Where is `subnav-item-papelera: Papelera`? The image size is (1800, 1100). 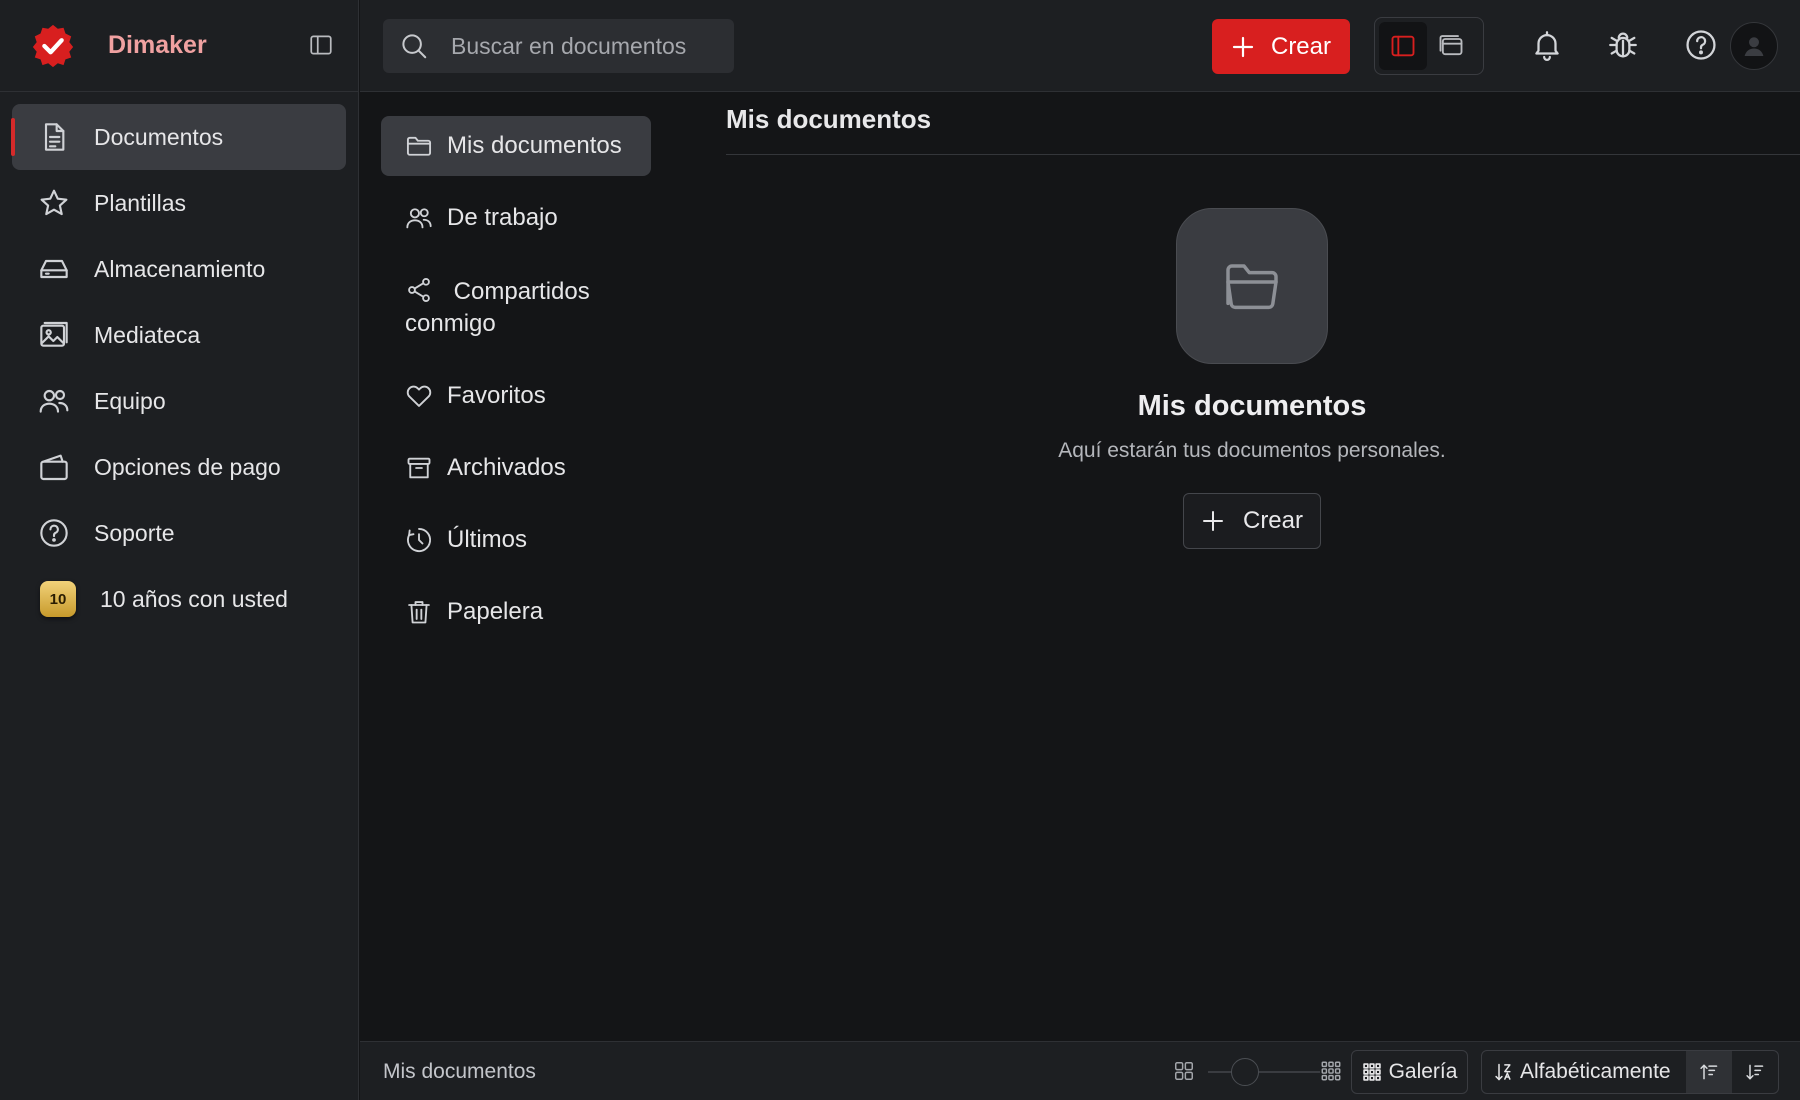
subnav-item-papelera: Papelera is located at coordinates (516, 612).